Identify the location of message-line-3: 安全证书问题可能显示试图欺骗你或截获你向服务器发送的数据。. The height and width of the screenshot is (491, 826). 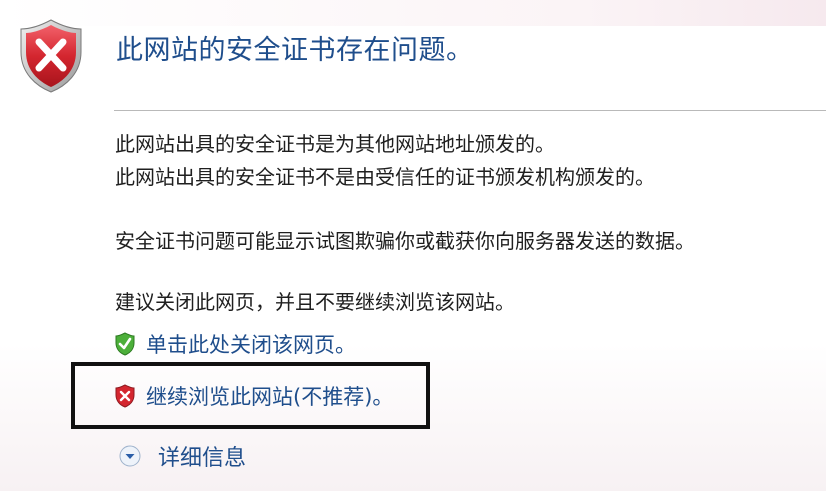
(405, 241).